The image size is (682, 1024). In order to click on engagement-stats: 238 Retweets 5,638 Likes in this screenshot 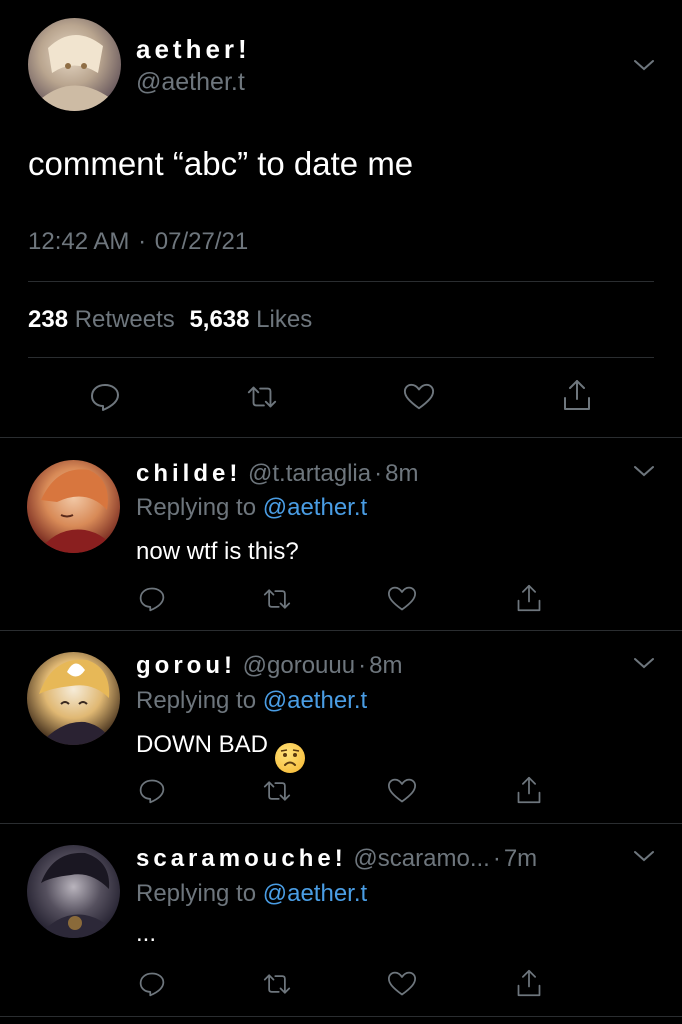, I will do `click(170, 320)`.